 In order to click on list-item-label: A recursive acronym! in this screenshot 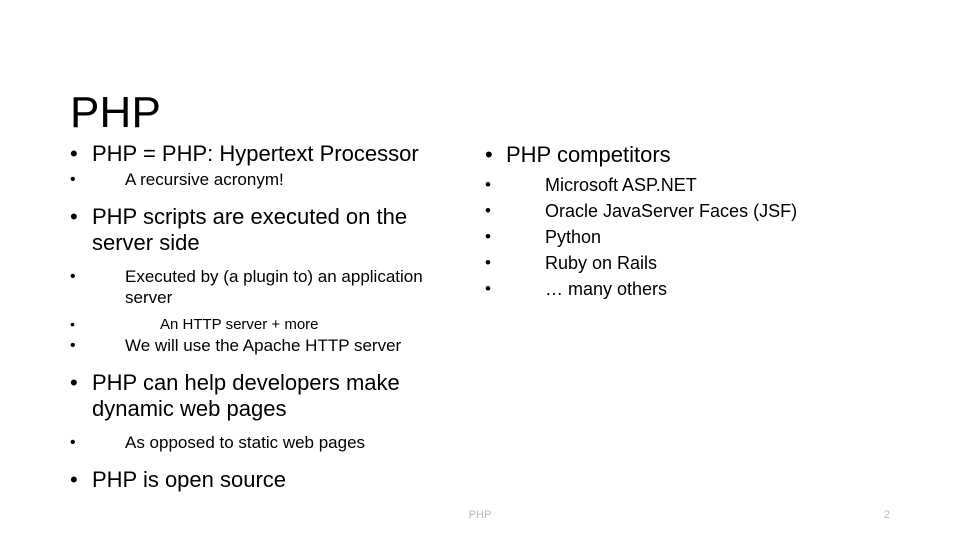, I will do `click(204, 179)`.